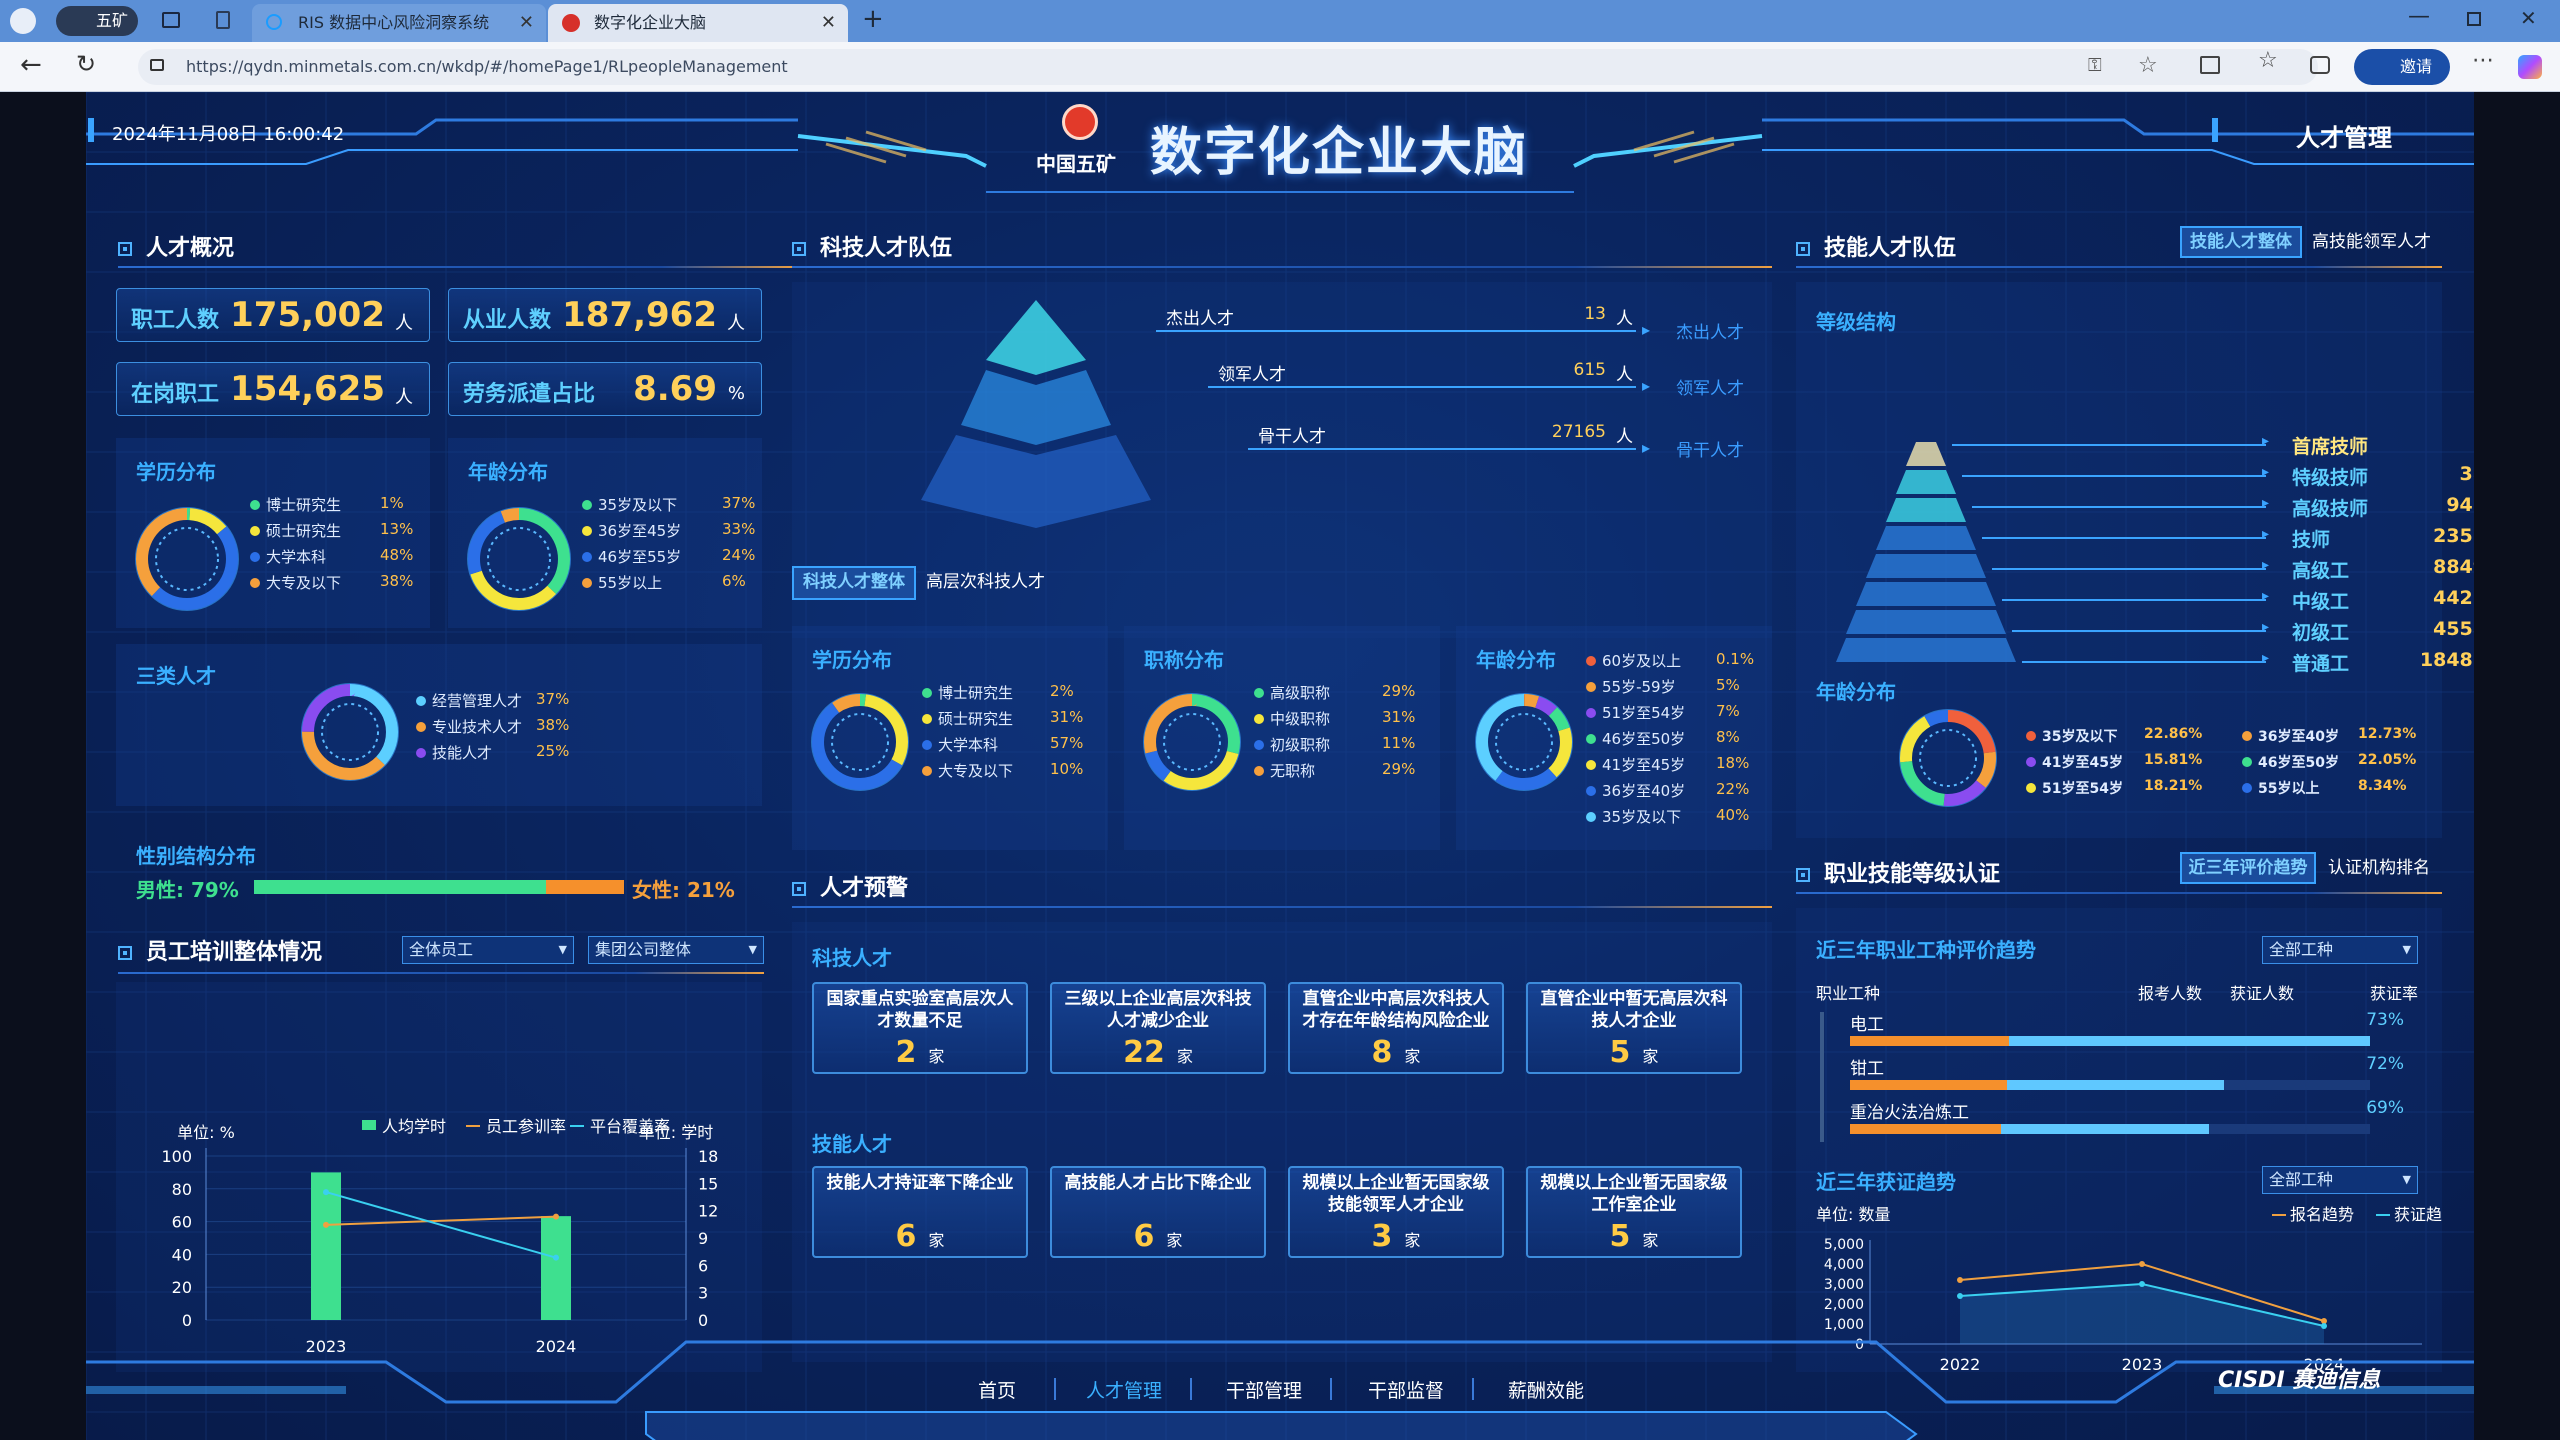 This screenshot has height=1440, width=2560. I want to click on alert-card: 国家重点实验室高层次人才数量不足 2 家, so click(920, 1028).